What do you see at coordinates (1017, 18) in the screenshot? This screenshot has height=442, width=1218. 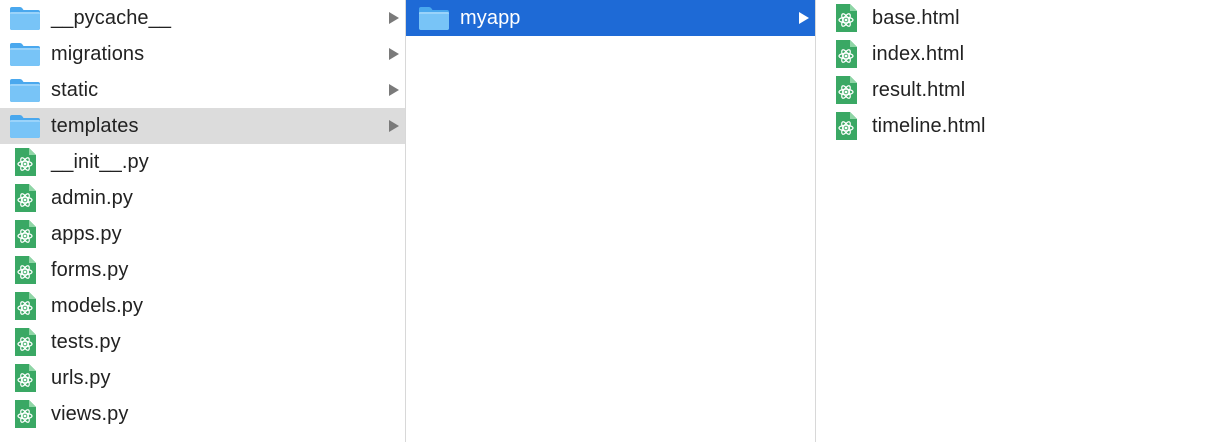 I see `file-item: base.html` at bounding box center [1017, 18].